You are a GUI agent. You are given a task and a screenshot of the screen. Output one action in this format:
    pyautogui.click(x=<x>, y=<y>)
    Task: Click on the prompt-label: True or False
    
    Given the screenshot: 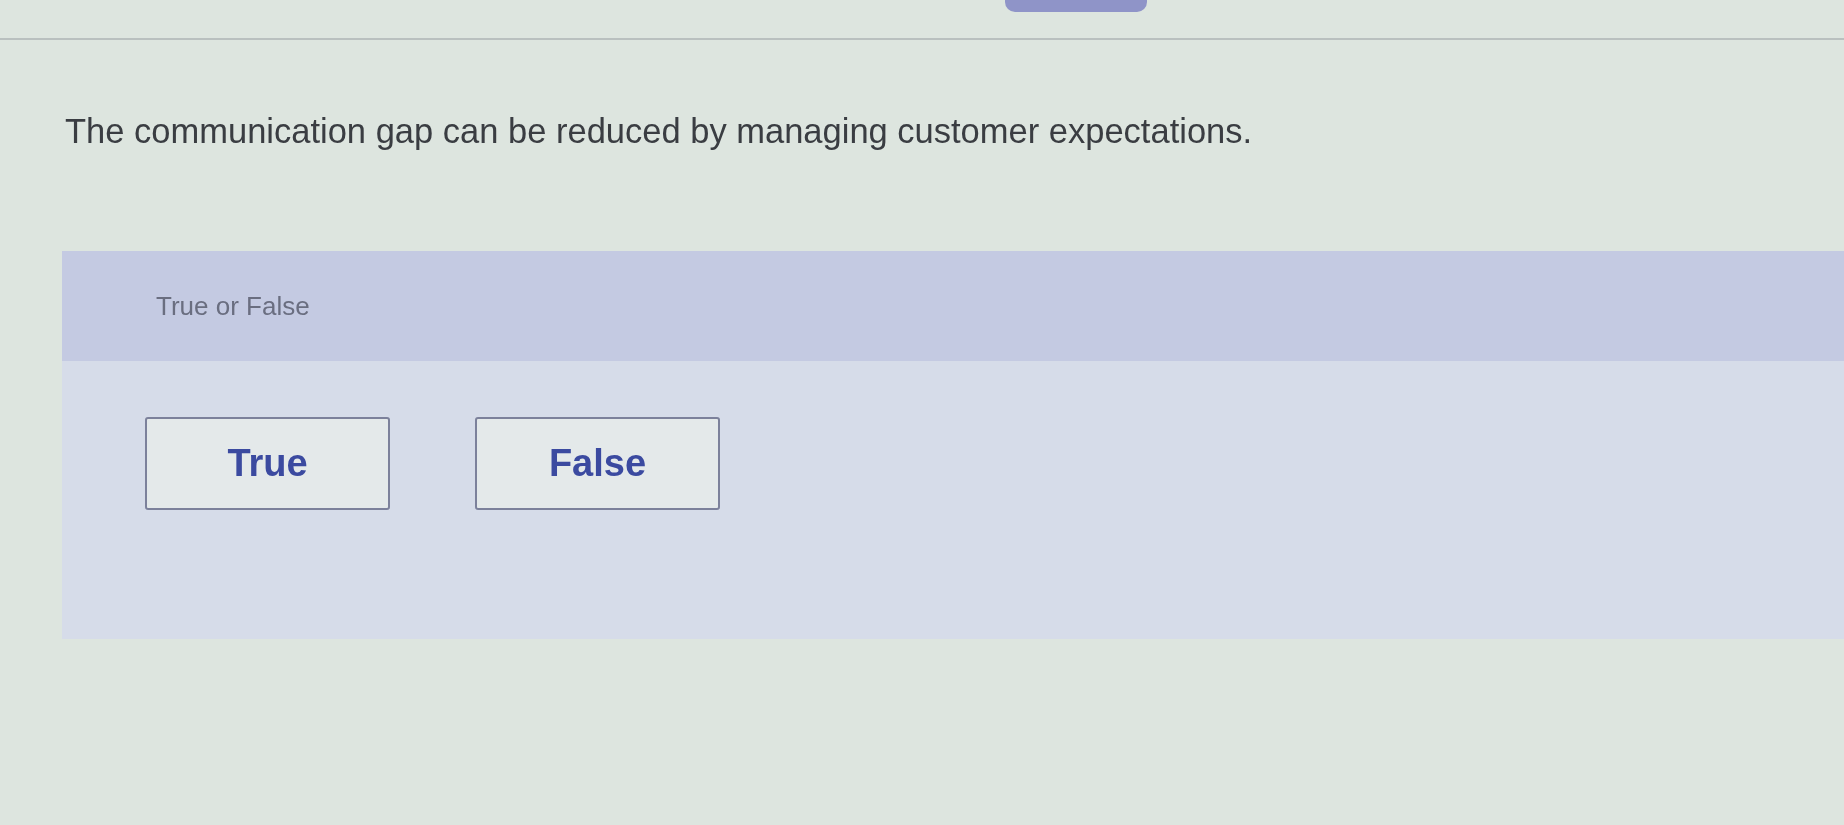 What is the action you would take?
    pyautogui.click(x=233, y=306)
    